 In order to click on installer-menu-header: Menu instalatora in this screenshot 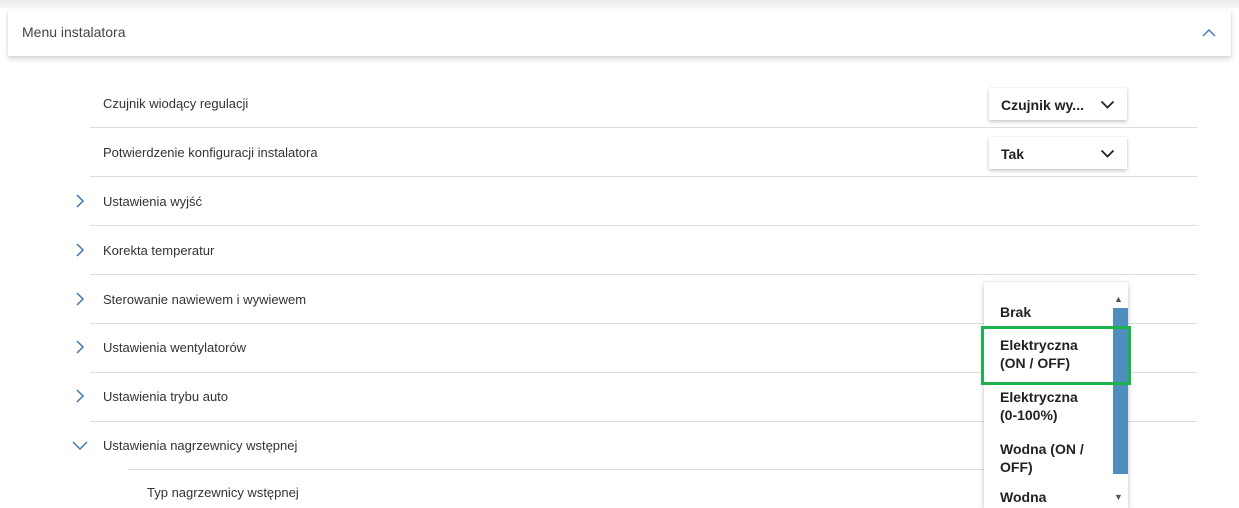, I will do `click(619, 33)`.